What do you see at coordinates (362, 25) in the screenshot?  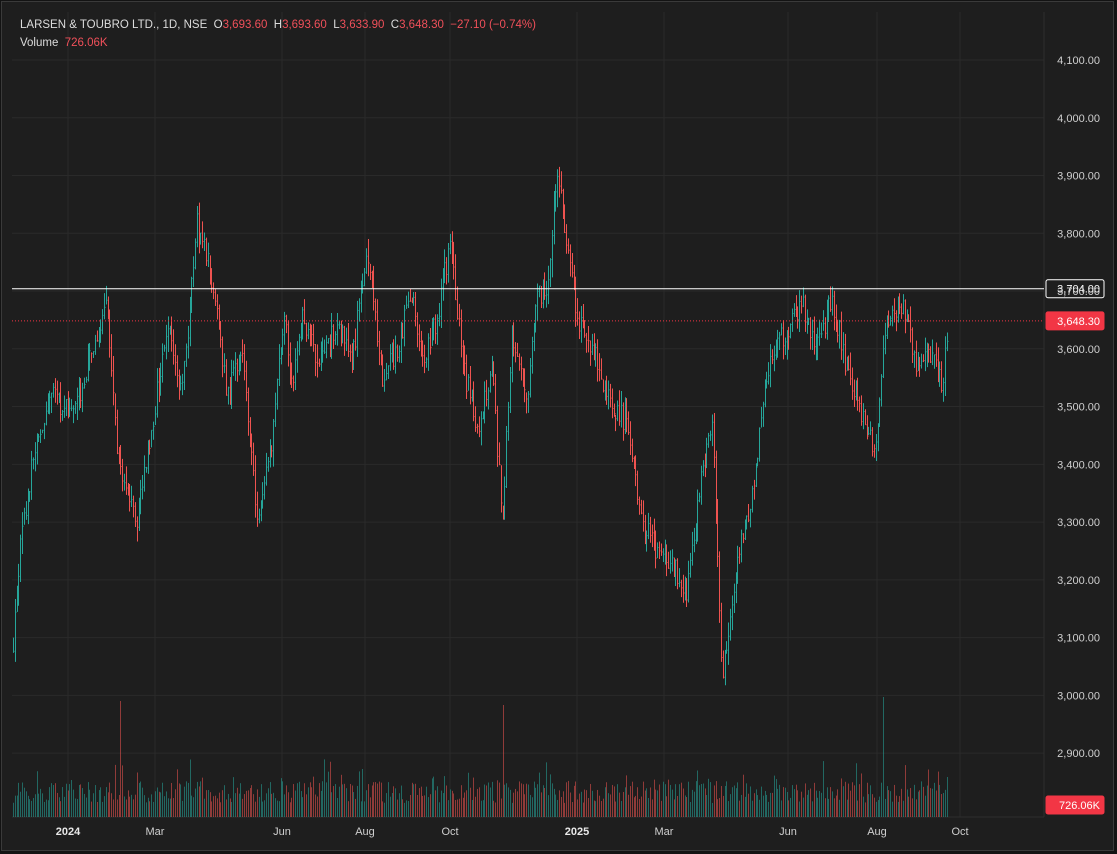 I see `low-value: 3,633.90` at bounding box center [362, 25].